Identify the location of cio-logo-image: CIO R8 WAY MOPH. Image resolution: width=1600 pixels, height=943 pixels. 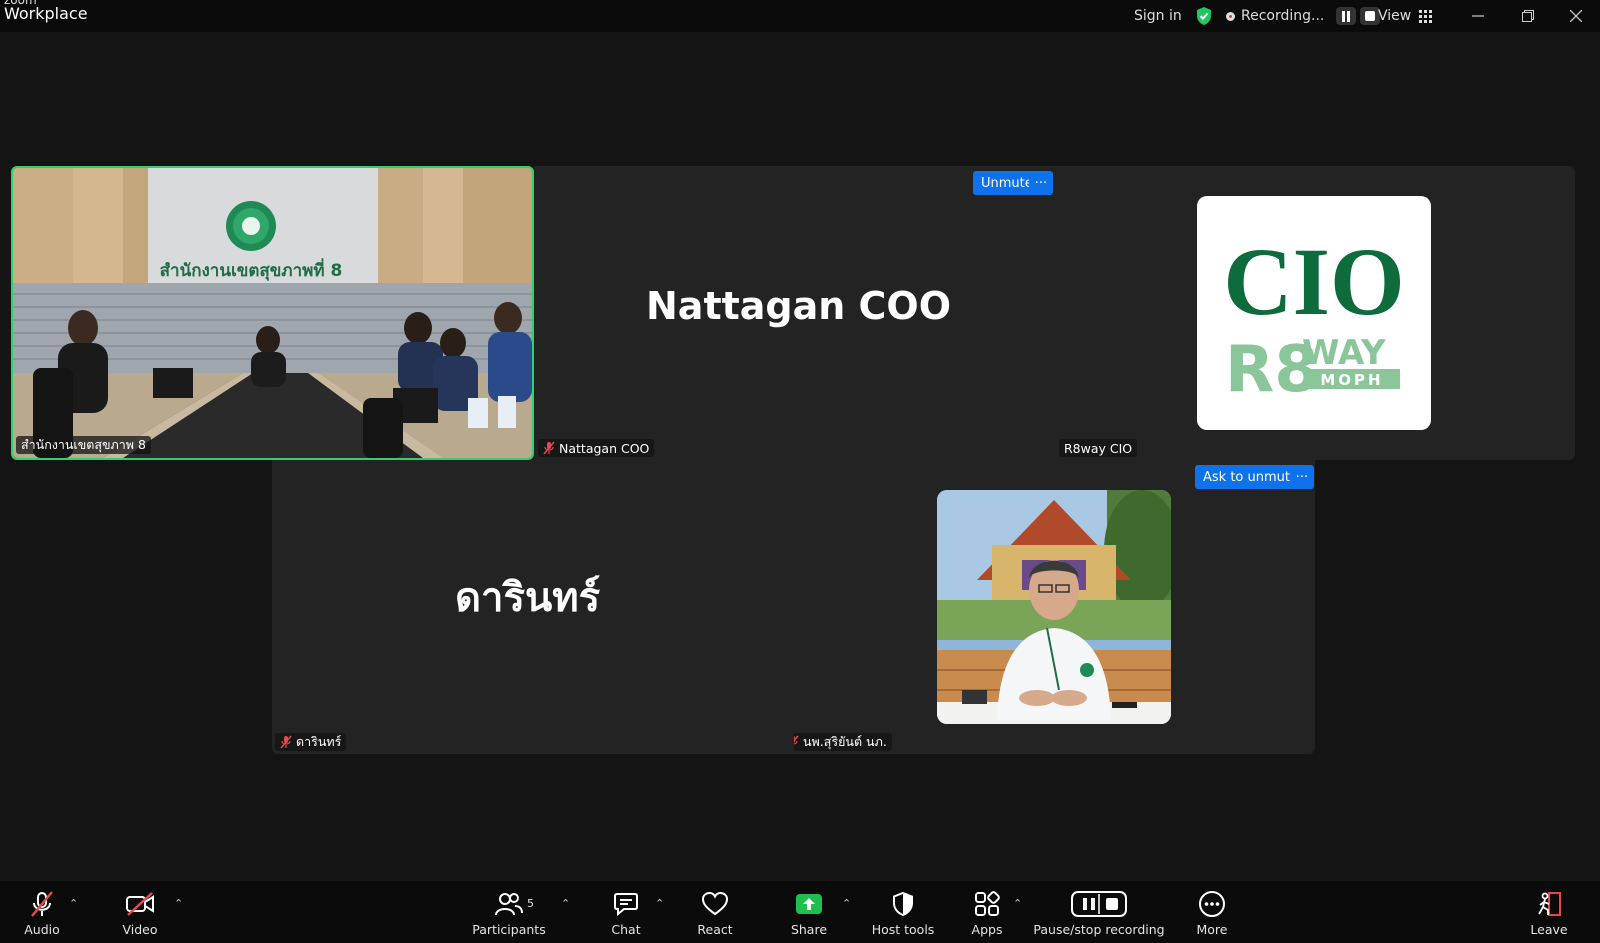
(1313, 317).